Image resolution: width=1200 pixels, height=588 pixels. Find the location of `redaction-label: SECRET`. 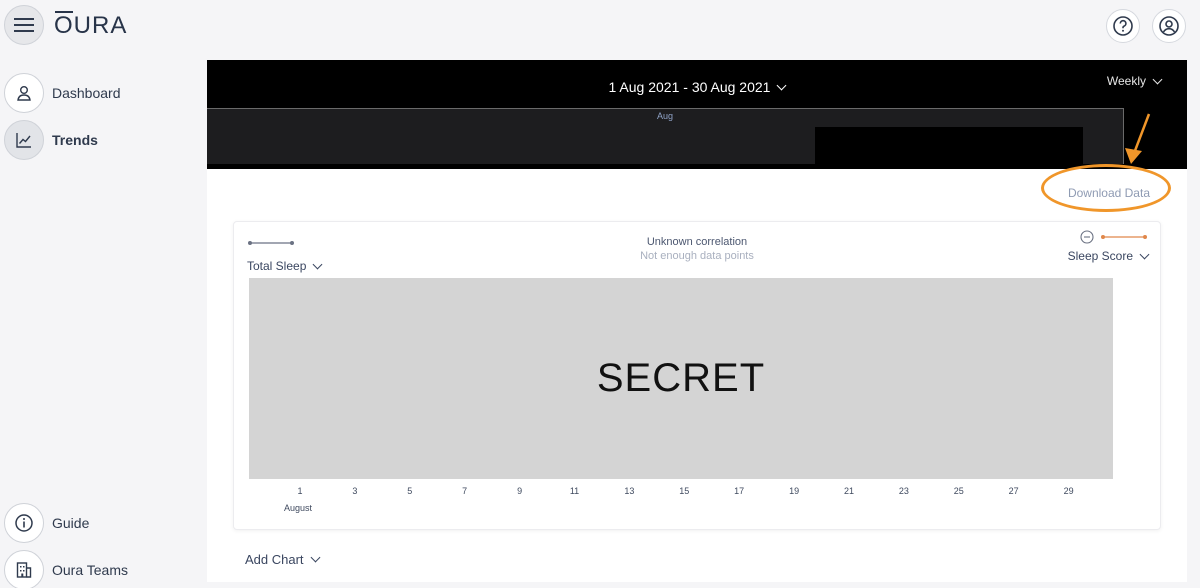

redaction-label: SECRET is located at coordinates (681, 378).